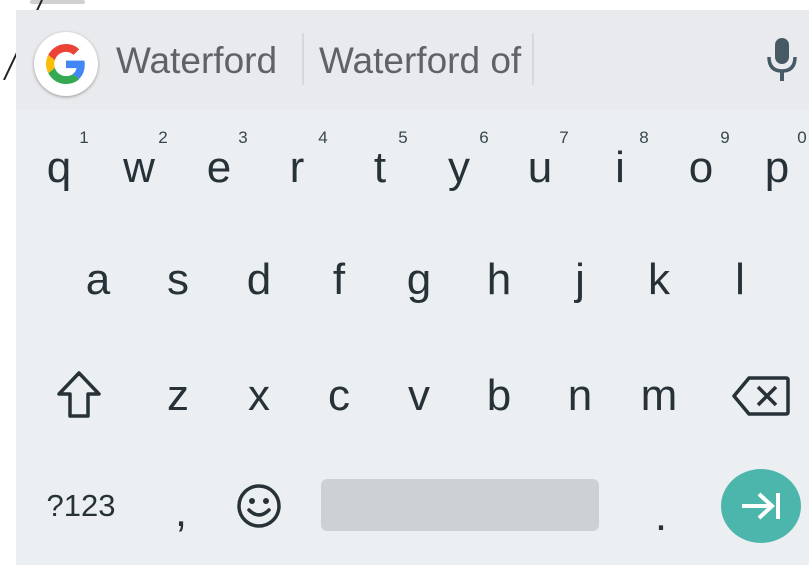 This screenshot has width=809, height=565. I want to click on suggestion-1: Waterford, so click(196, 61).